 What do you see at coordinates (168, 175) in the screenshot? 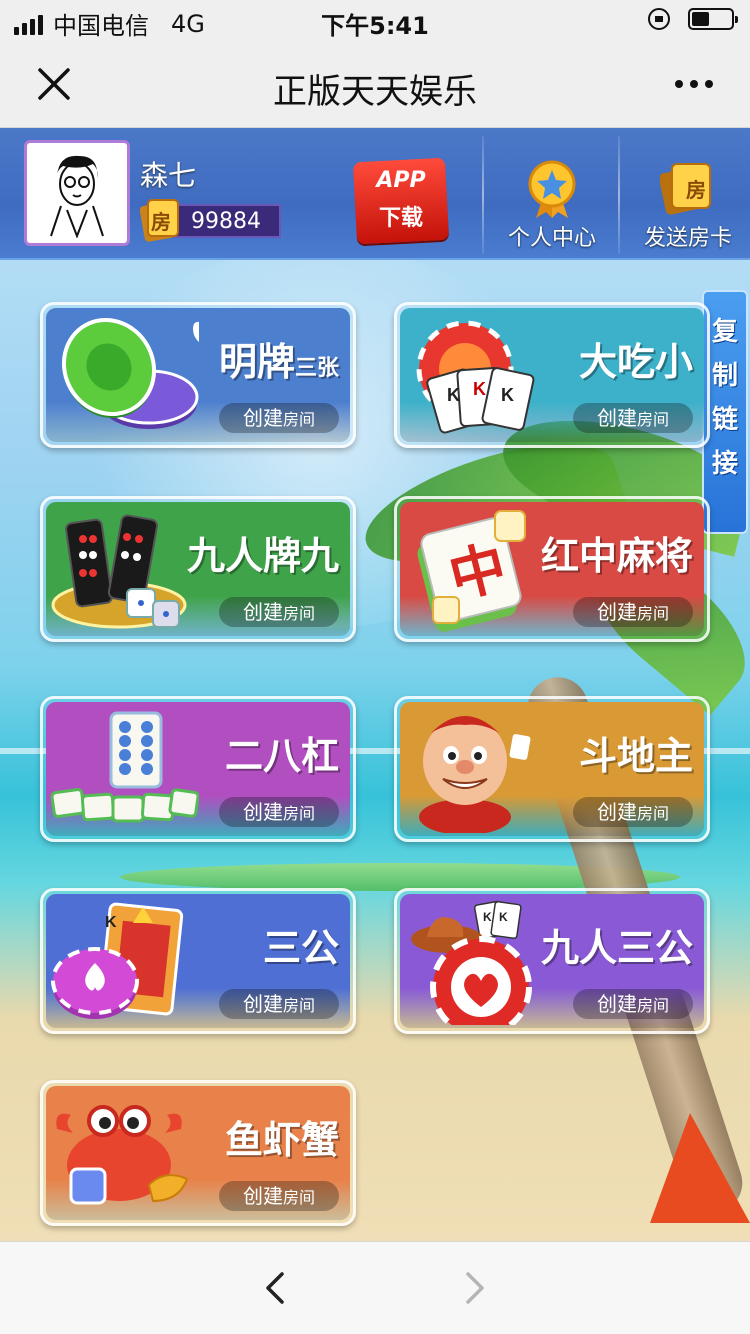
I see `player-name: 森七` at bounding box center [168, 175].